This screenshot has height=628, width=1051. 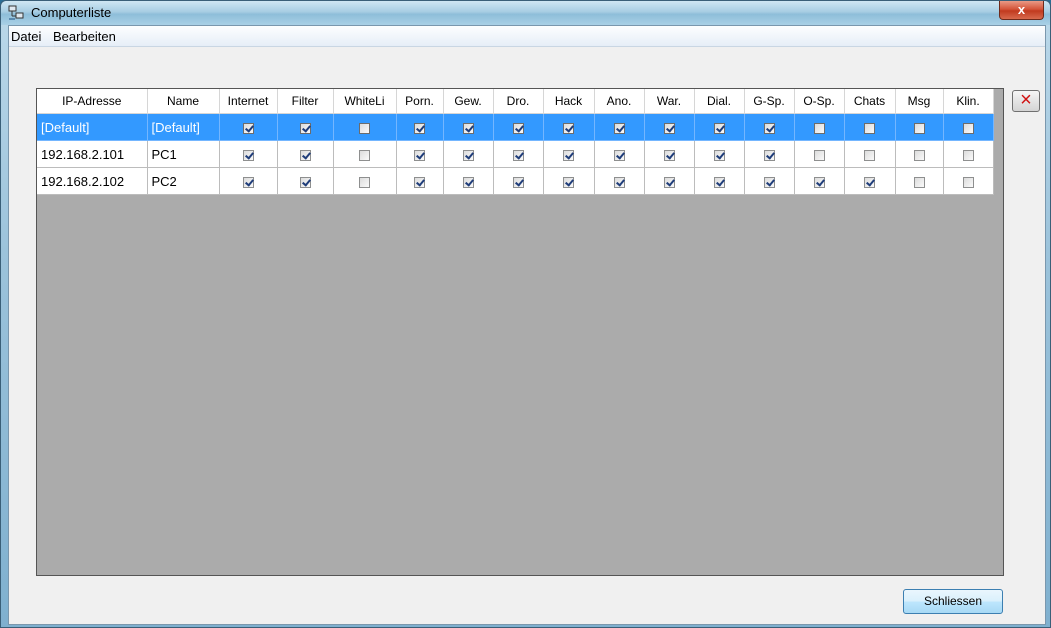 What do you see at coordinates (92, 127) in the screenshot?
I see `cell-ip-address: [Default]` at bounding box center [92, 127].